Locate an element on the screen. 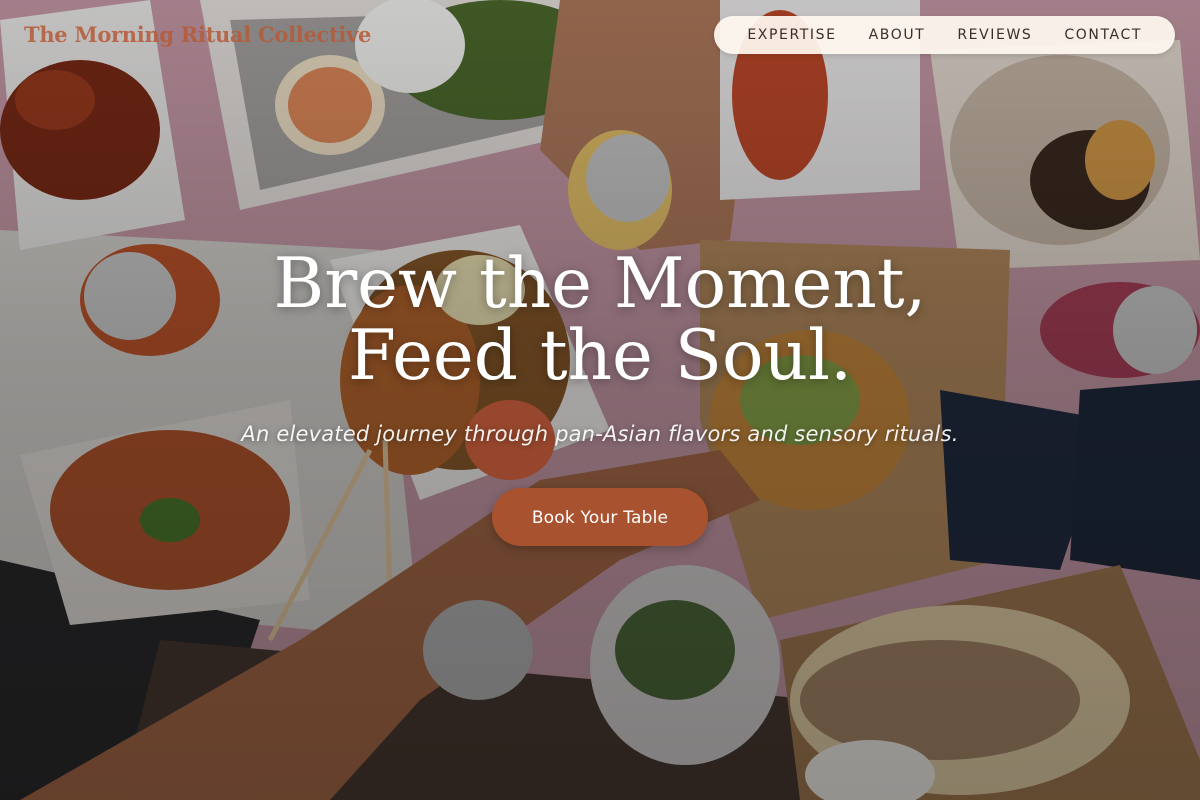  nav-link-contact: CONTACT is located at coordinates (1103, 35).